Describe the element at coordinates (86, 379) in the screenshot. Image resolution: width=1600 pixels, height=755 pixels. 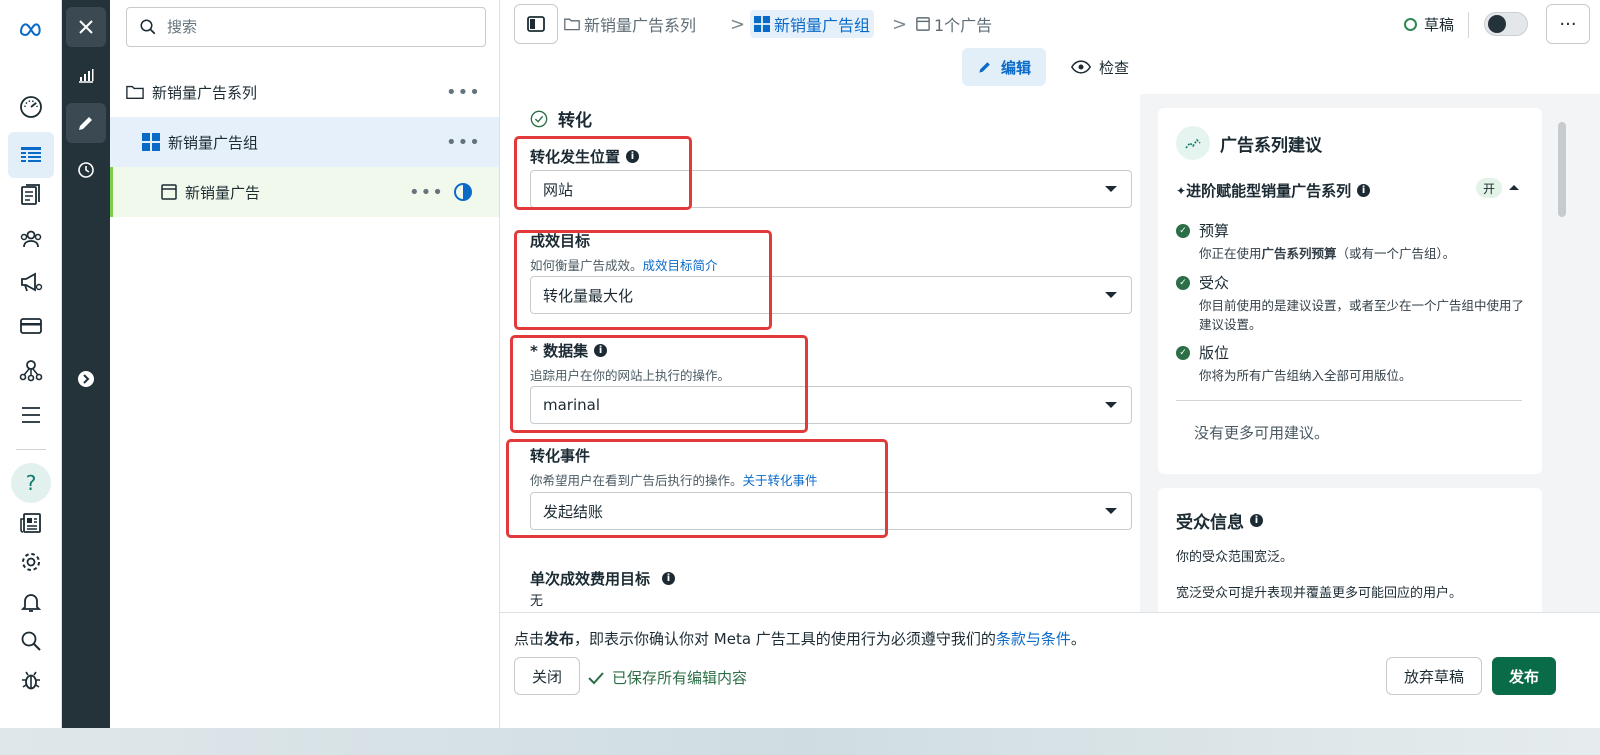
I see `expand-icon` at that location.